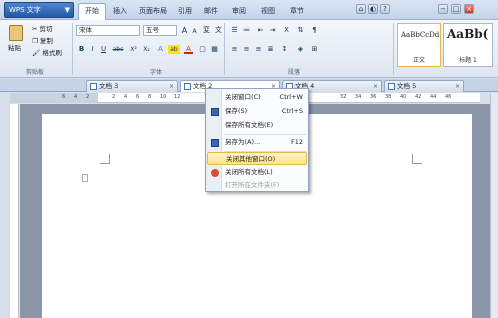 This screenshot has height=318, width=498. I want to click on vertical-ruler, so click(14, 211).